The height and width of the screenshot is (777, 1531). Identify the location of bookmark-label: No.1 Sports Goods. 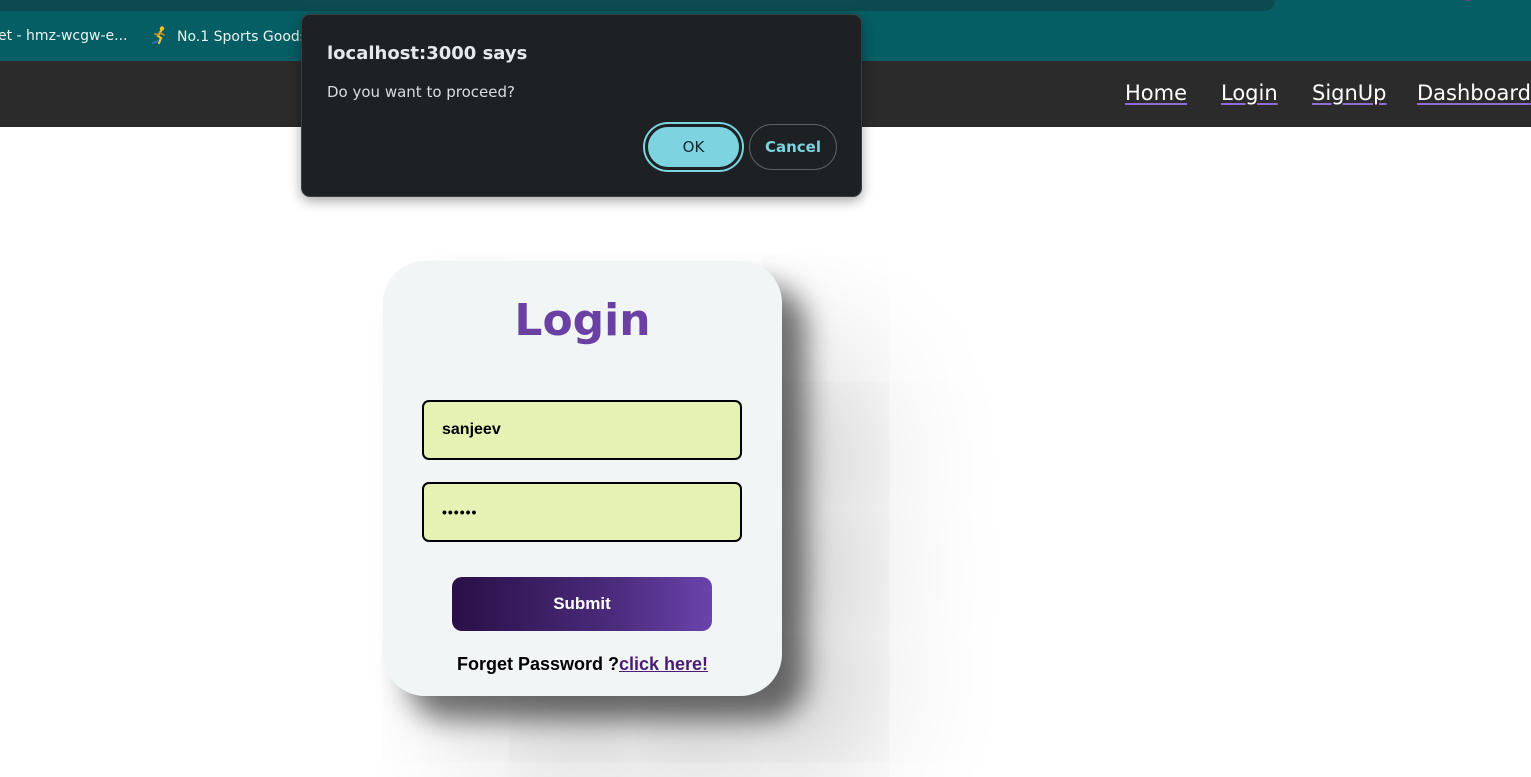
(242, 37).